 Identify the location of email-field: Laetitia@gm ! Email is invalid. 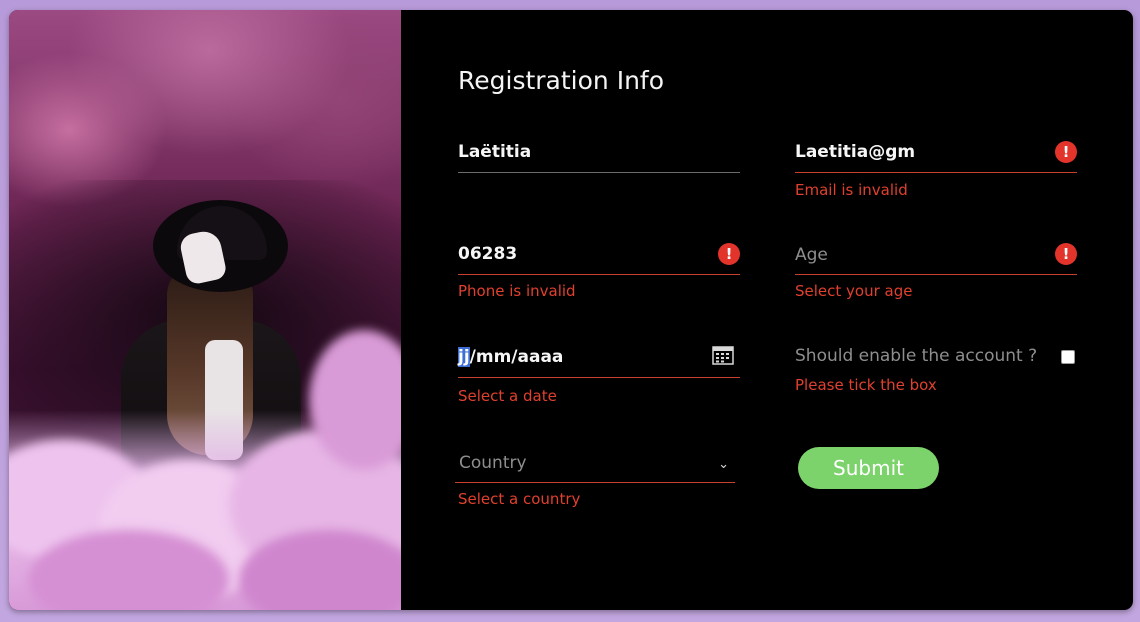
(936, 170).